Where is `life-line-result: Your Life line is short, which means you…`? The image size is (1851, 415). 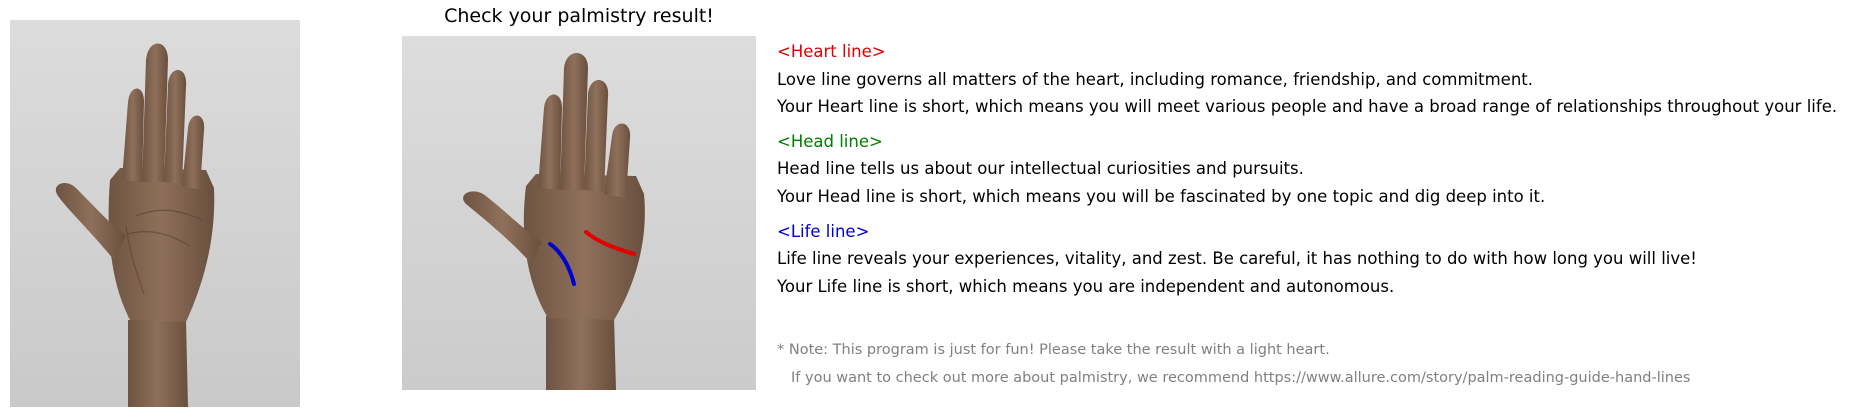
life-line-result: Your Life line is short, which means you… is located at coordinates (1086, 286).